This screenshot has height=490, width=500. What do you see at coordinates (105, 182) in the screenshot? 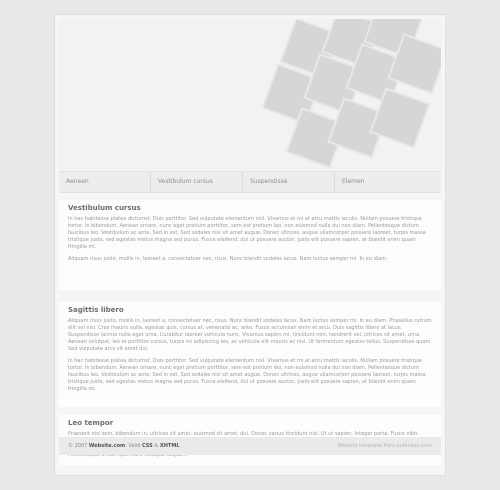
I see `nav-item-aenean: Aenean` at bounding box center [105, 182].